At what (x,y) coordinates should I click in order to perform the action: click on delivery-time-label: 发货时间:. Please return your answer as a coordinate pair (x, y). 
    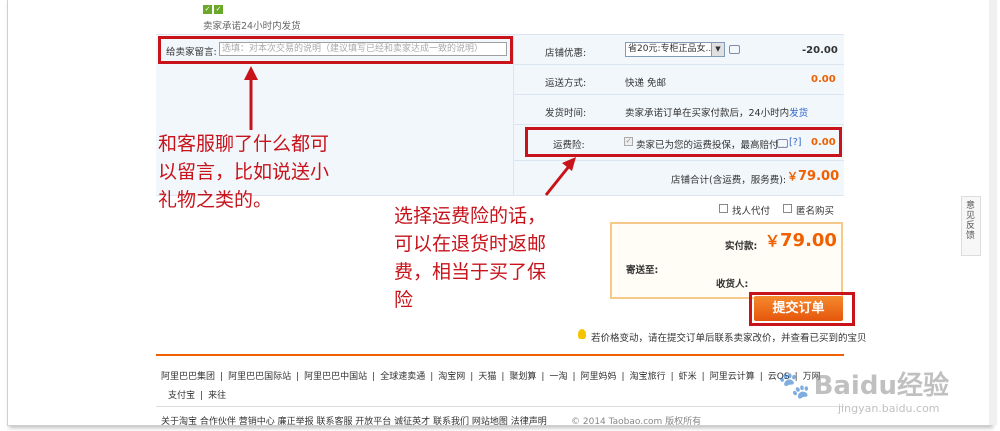
    Looking at the image, I should click on (566, 113).